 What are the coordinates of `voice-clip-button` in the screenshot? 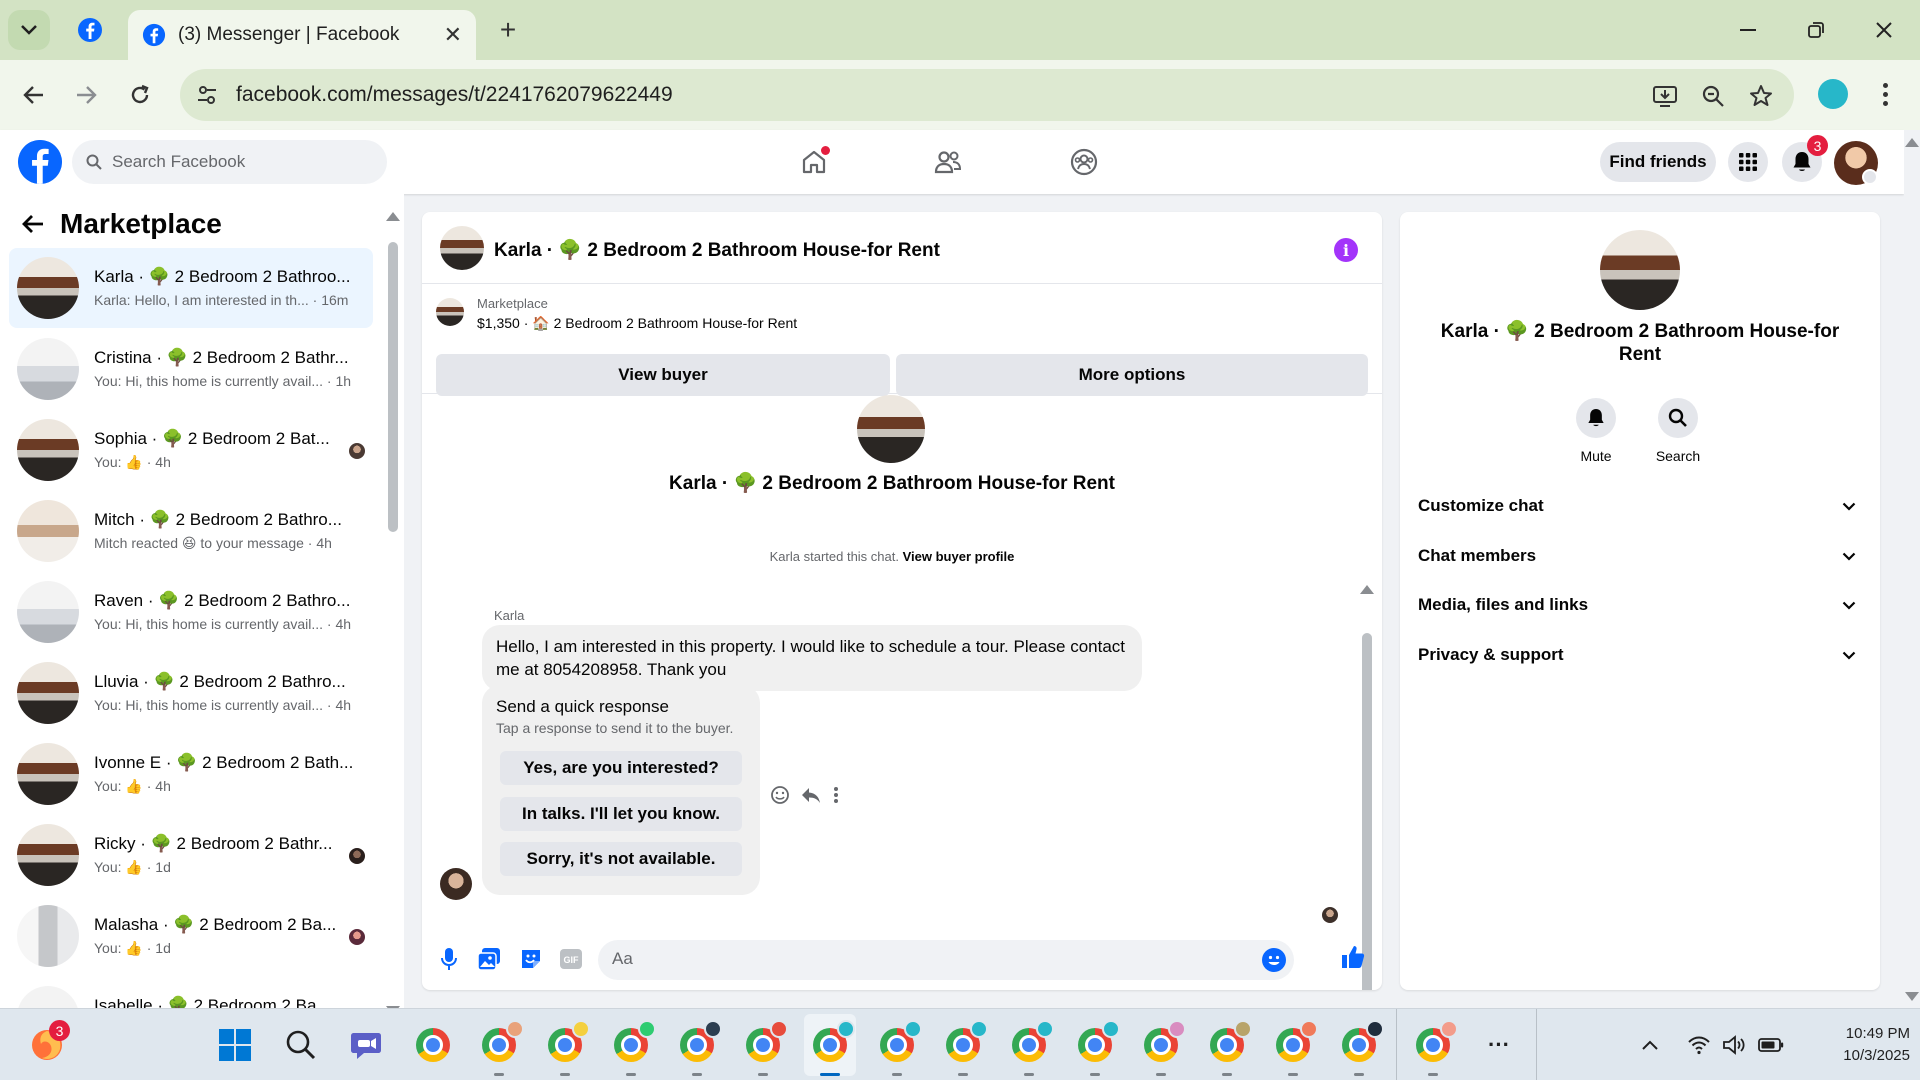 It's located at (449, 959).